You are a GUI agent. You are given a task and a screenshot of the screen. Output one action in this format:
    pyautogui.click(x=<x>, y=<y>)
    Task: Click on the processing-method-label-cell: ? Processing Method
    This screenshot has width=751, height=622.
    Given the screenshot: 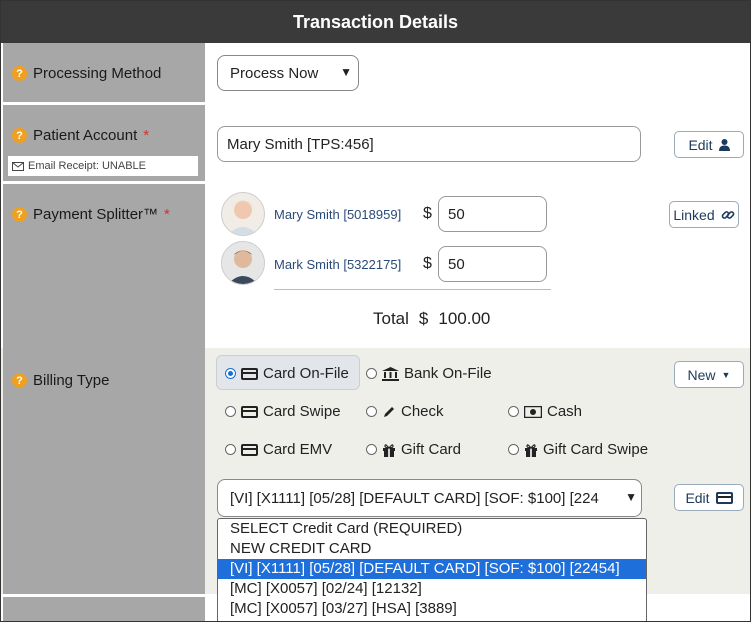 What is the action you would take?
    pyautogui.click(x=104, y=72)
    